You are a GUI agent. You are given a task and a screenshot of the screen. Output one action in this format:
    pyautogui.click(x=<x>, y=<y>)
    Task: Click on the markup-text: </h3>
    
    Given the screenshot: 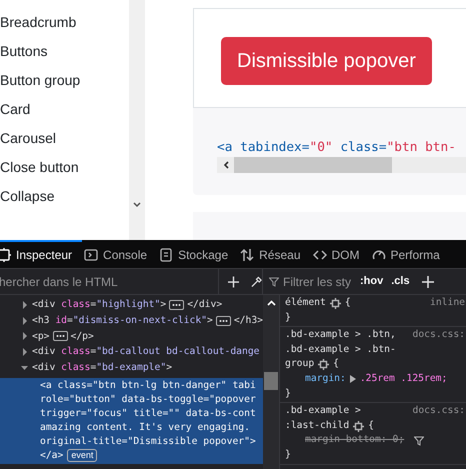 What is the action you would take?
    pyautogui.click(x=248, y=321)
    